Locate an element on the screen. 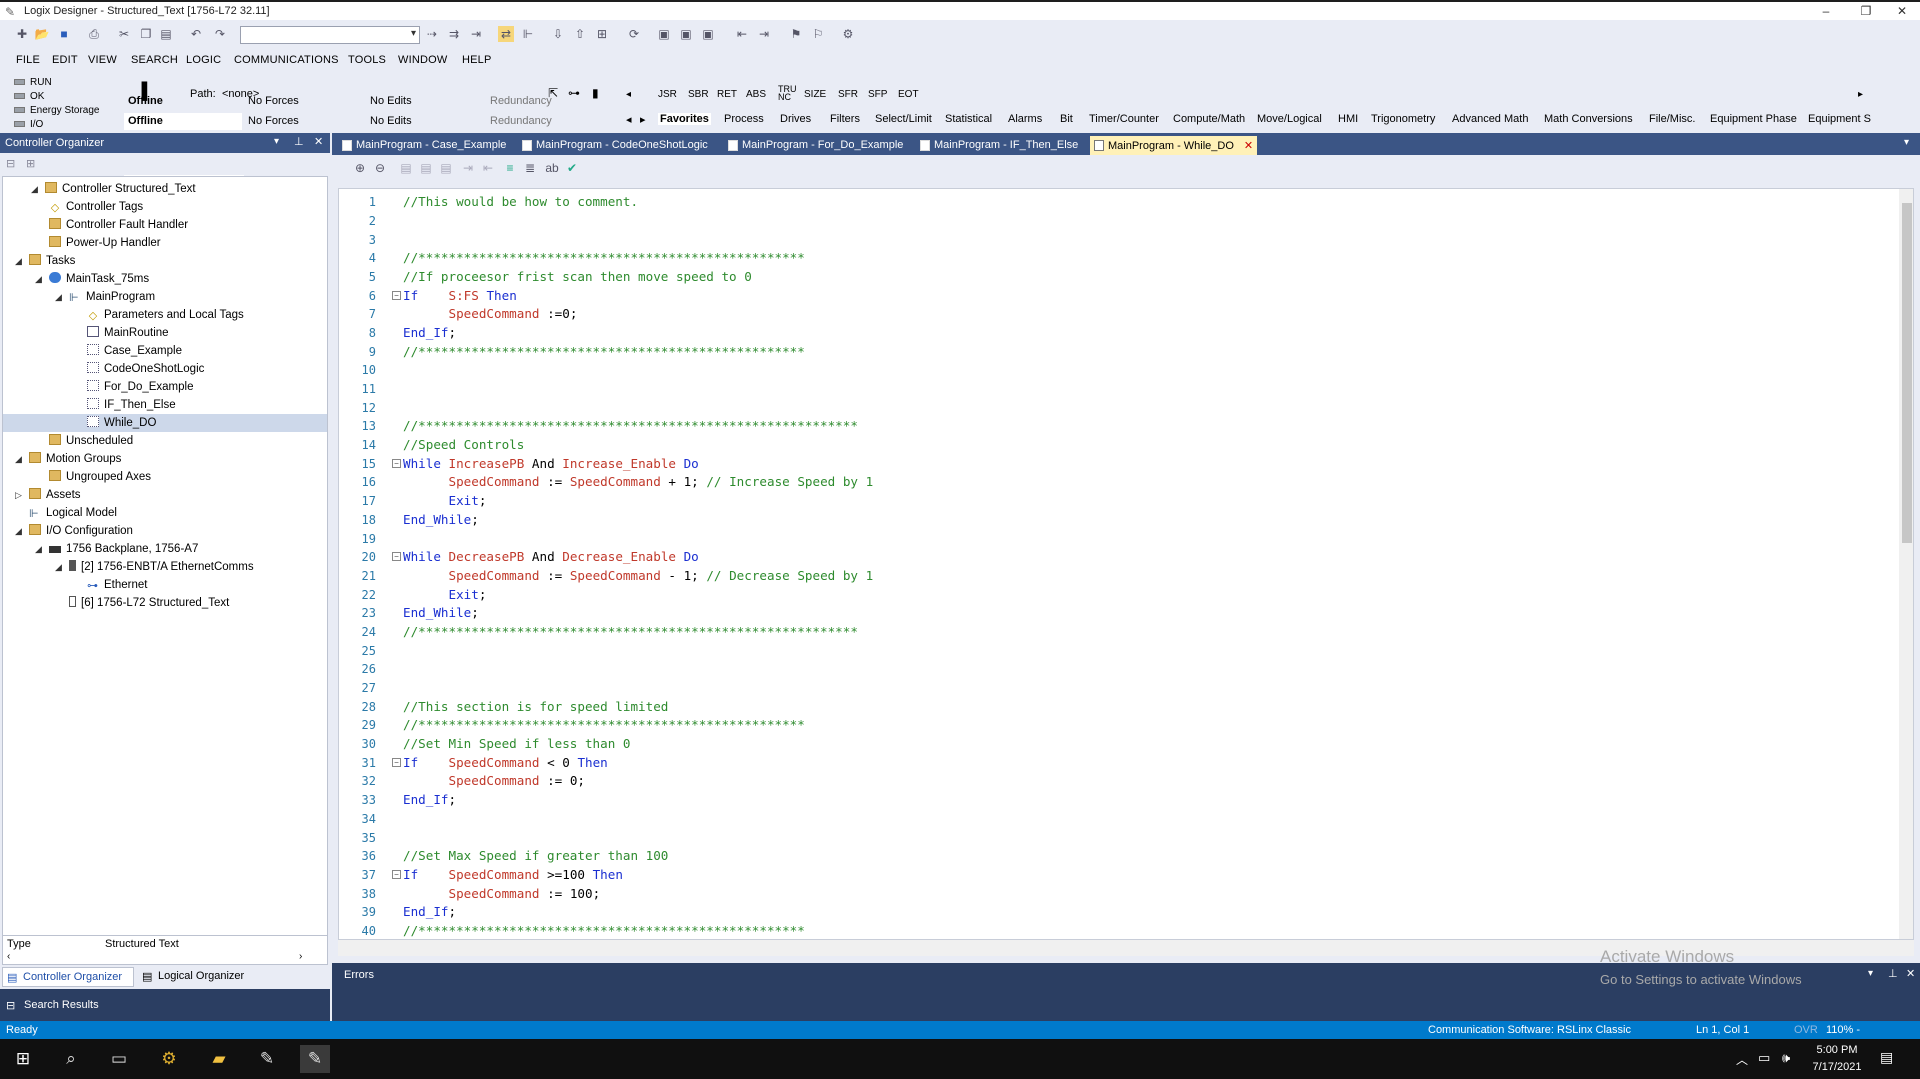 The width and height of the screenshot is (1920, 1079). window-a-icon: ▣ is located at coordinates (664, 34).